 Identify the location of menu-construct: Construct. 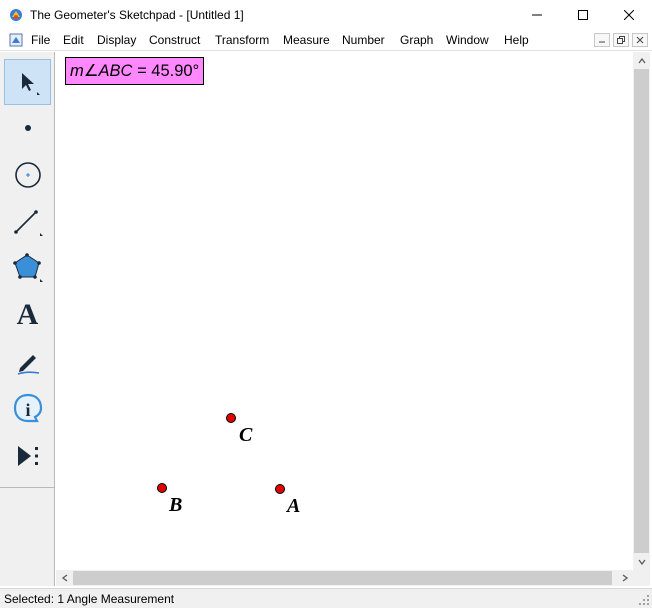
(174, 40).